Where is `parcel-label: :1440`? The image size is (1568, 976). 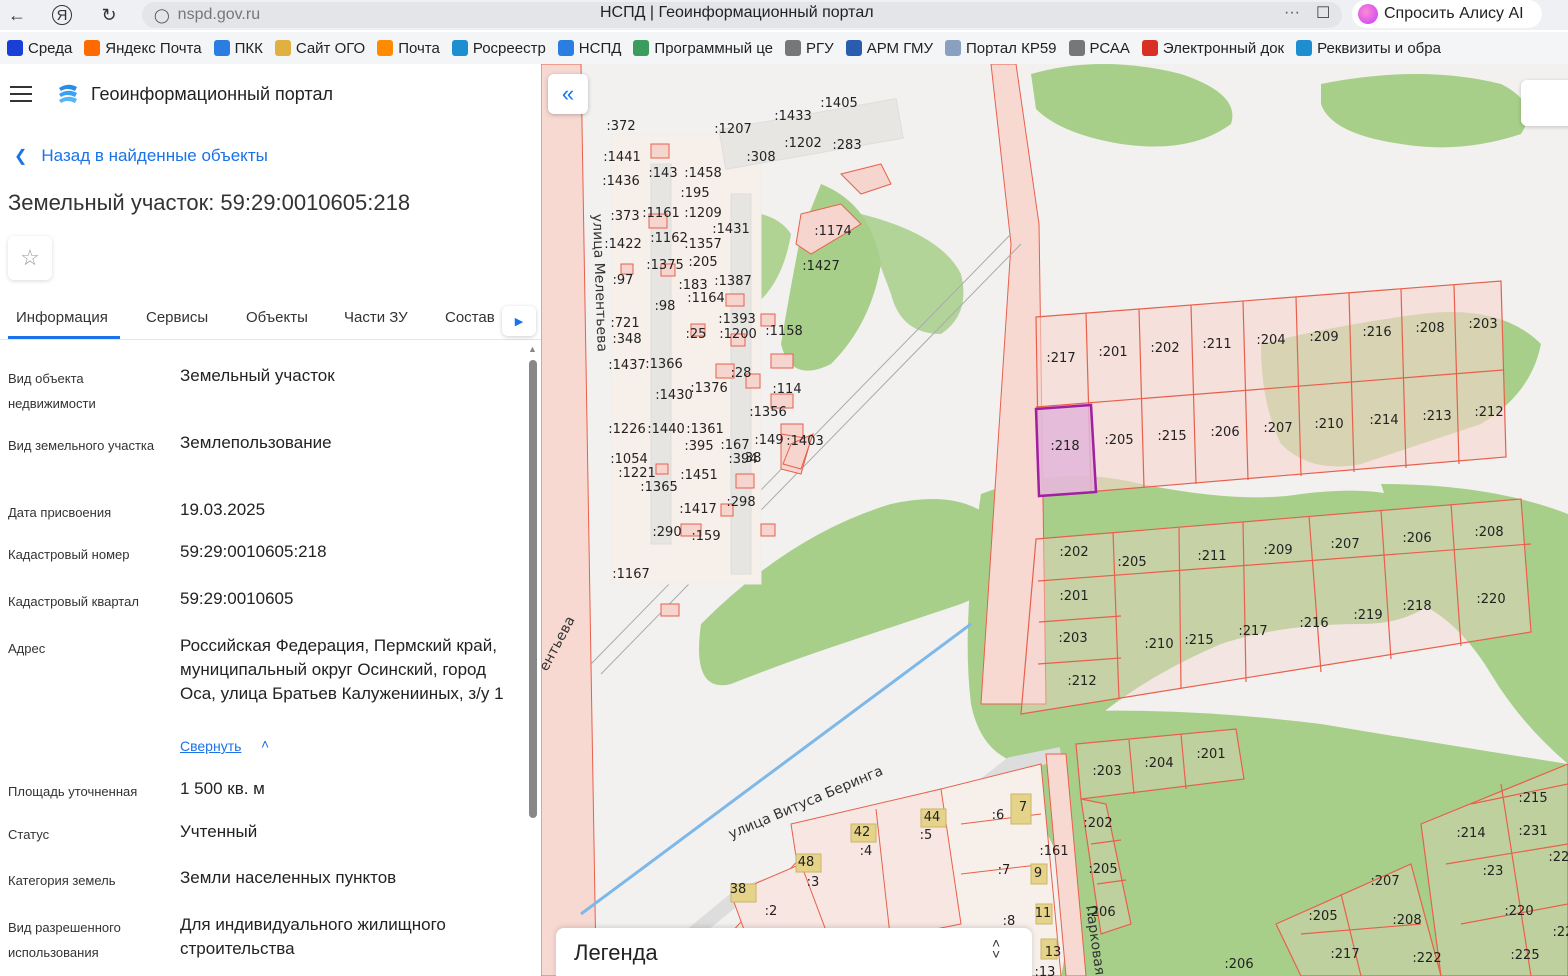
parcel-label: :1440 is located at coordinates (665, 429).